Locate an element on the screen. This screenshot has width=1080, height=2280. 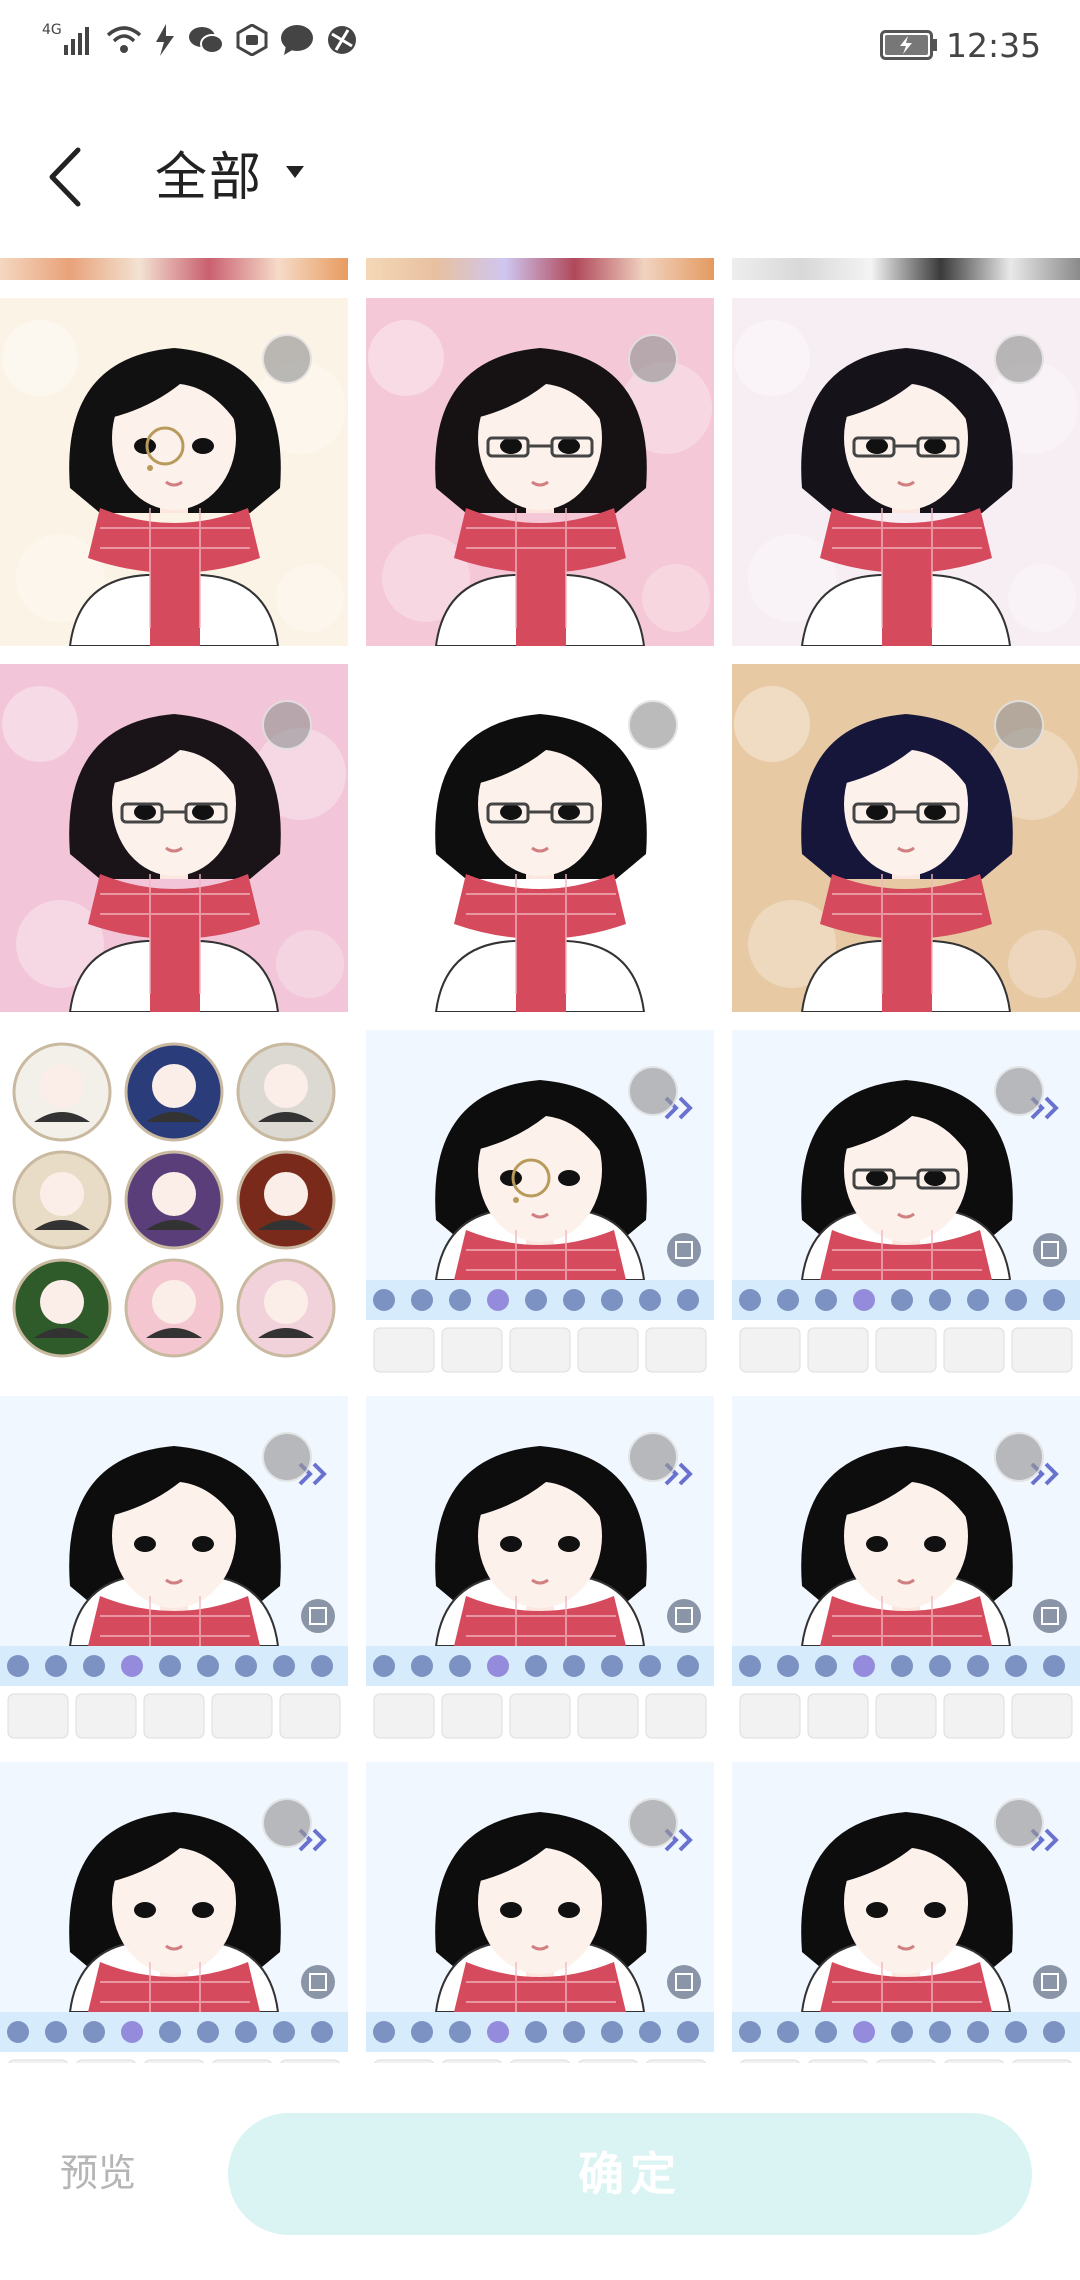
app-badge-icon is located at coordinates (252, 40).